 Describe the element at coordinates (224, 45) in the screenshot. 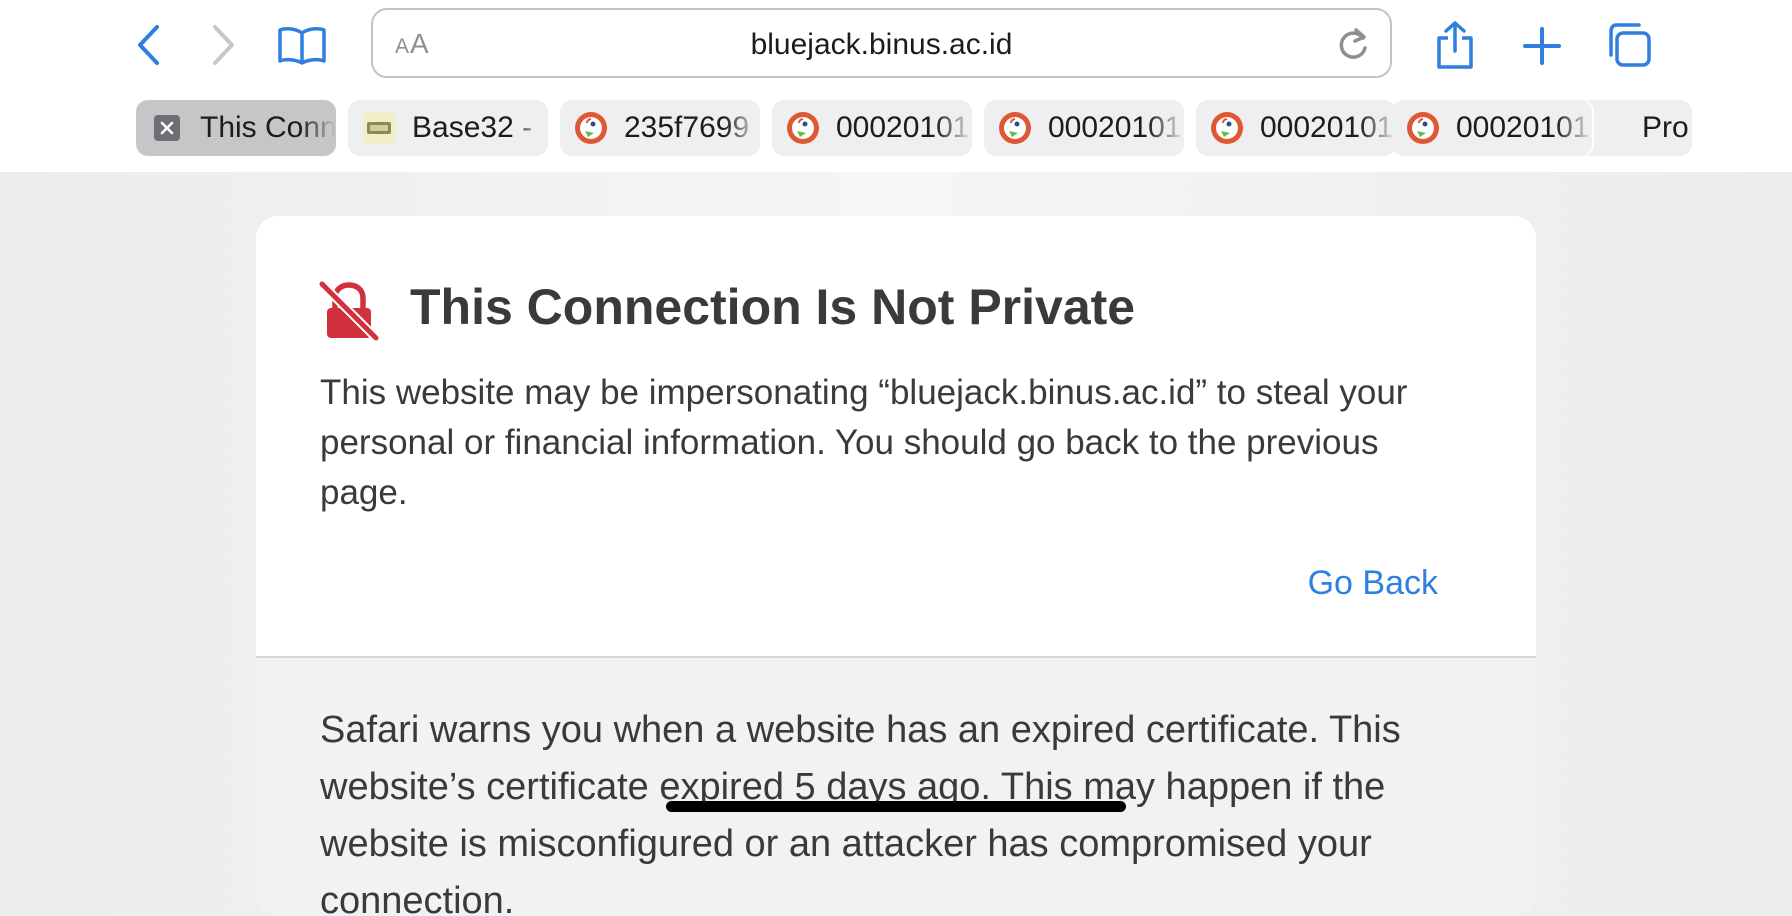

I see `forward-icon` at that location.